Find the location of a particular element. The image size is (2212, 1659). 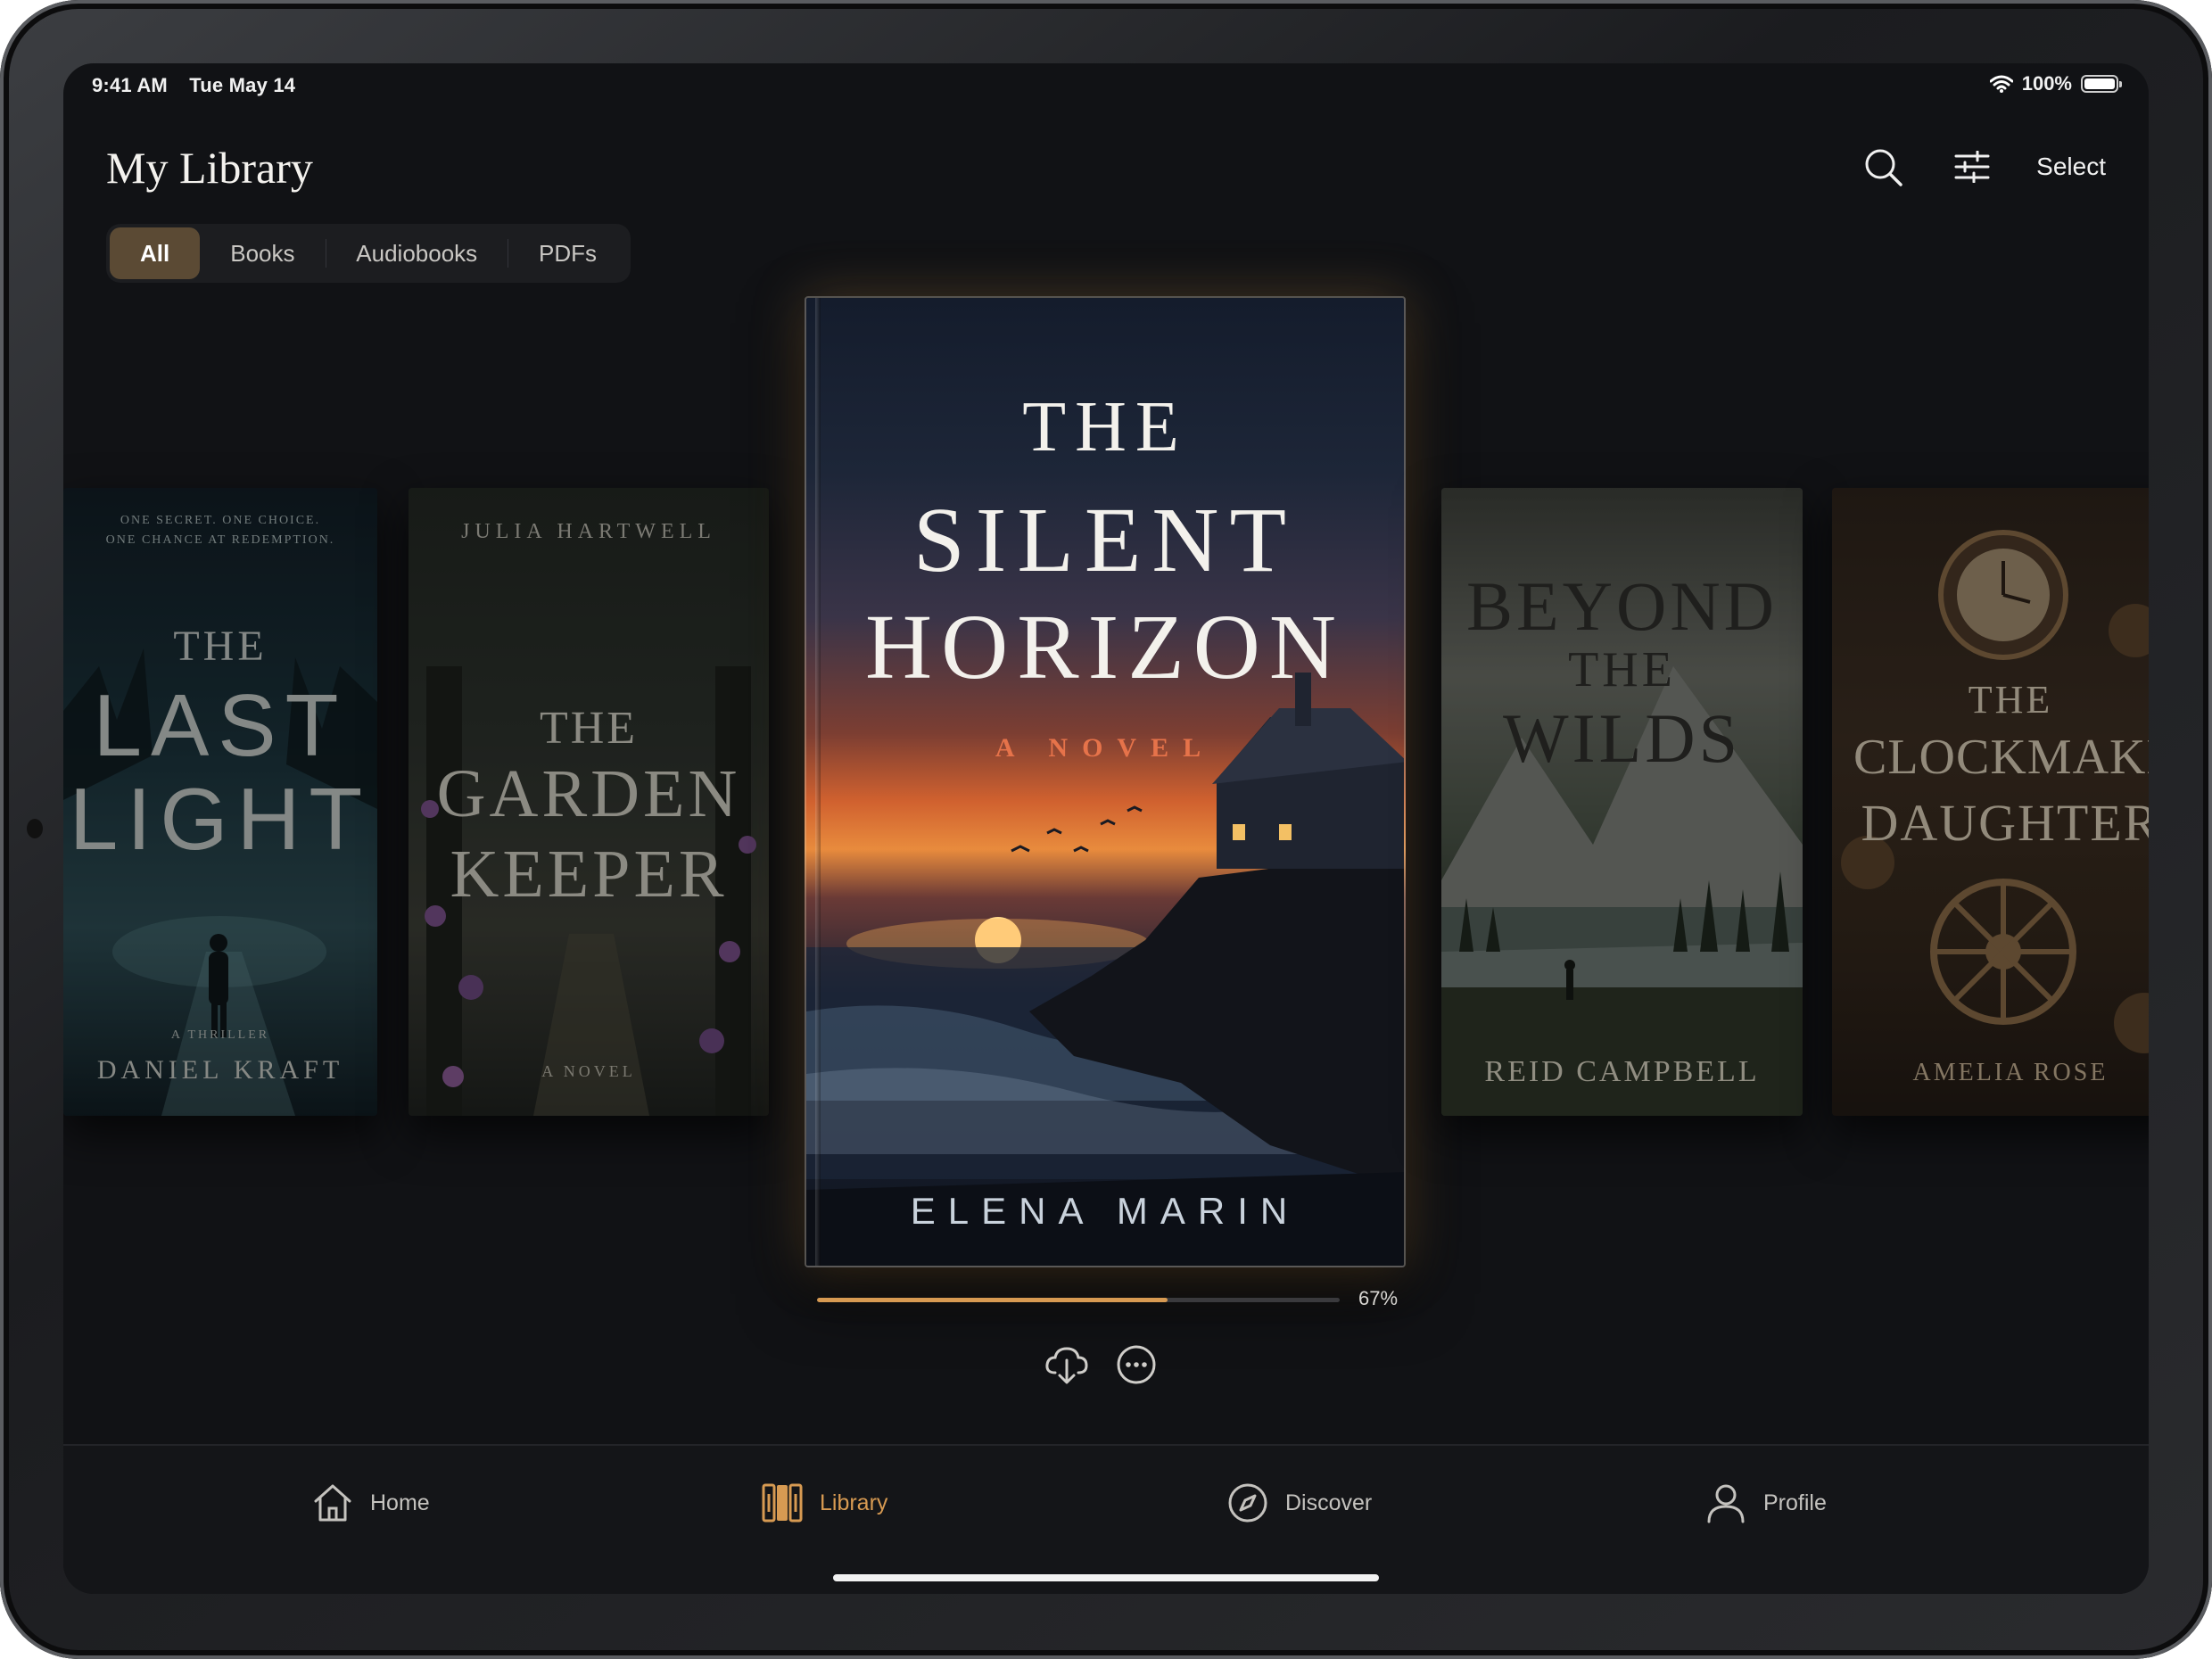

filter-button is located at coordinates (1972, 167).